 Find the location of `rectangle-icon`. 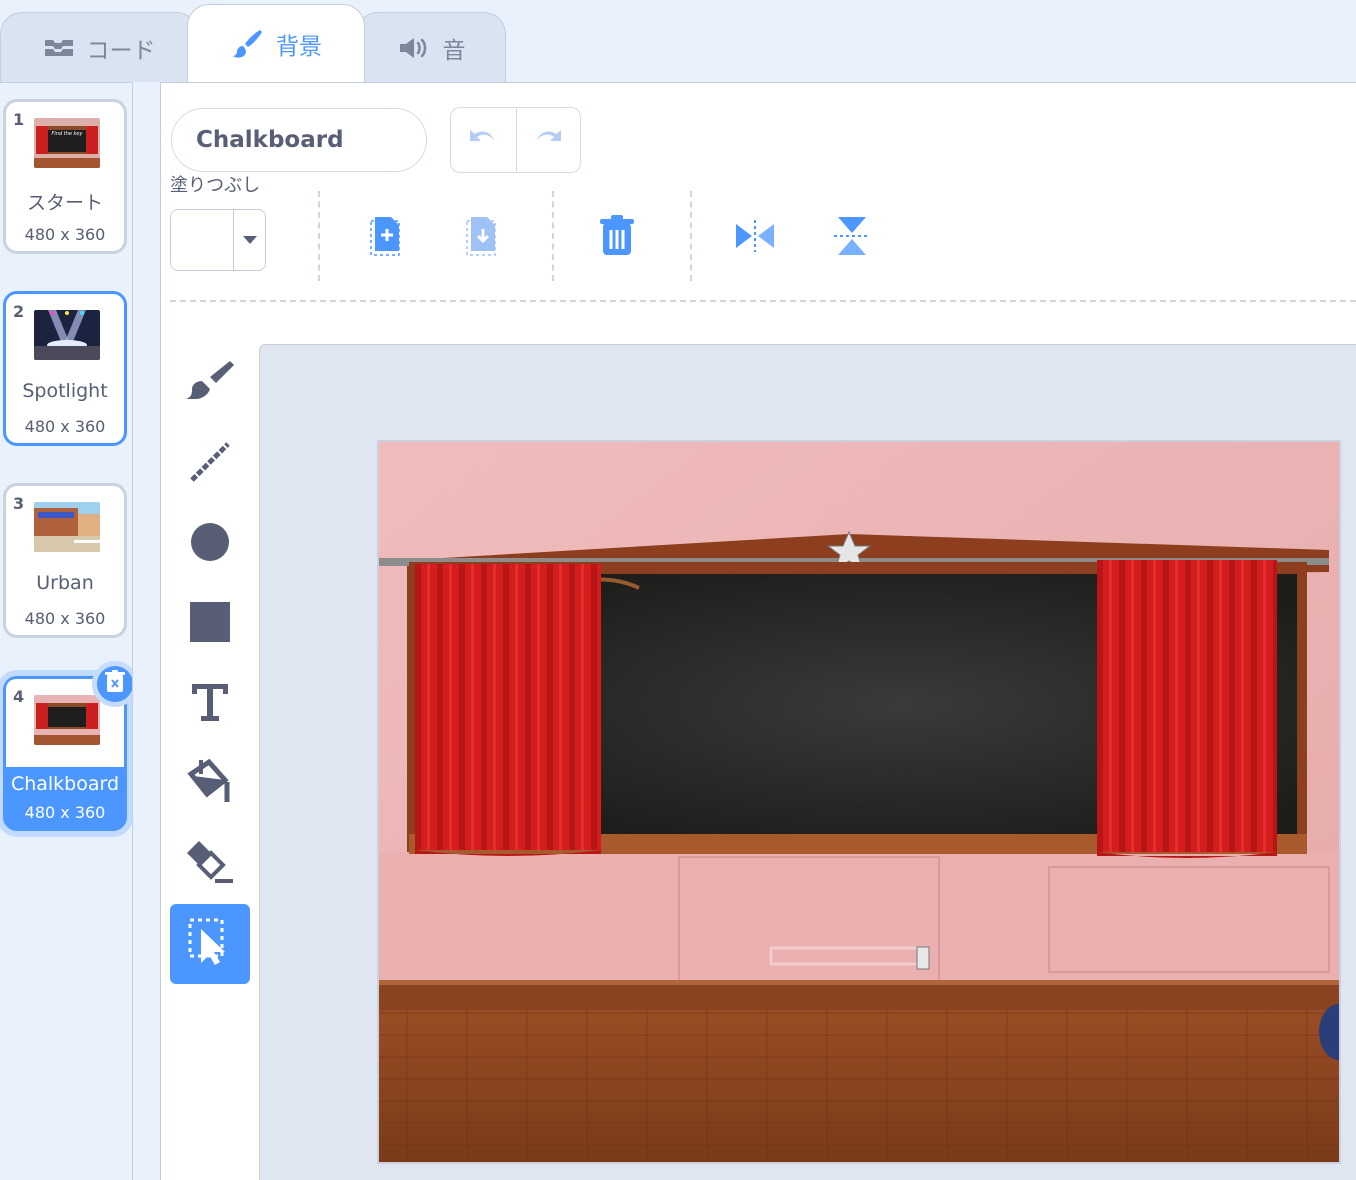

rectangle-icon is located at coordinates (210, 624).